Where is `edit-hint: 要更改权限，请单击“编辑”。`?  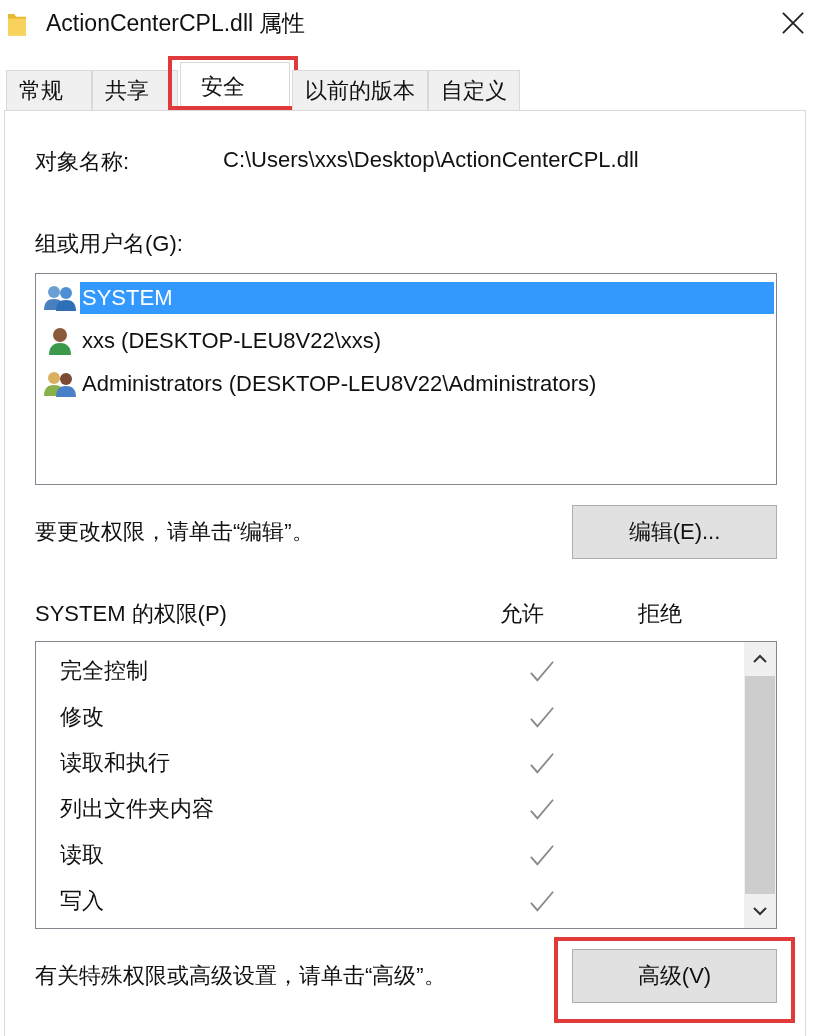
edit-hint: 要更改权限，请单击“编辑”。 is located at coordinates (174, 532).